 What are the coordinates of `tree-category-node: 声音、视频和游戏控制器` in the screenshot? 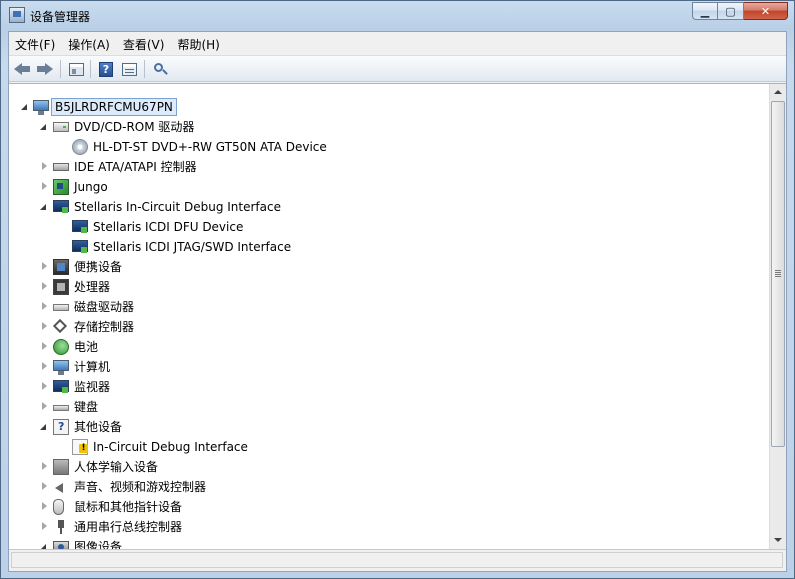 It's located at (389, 487).